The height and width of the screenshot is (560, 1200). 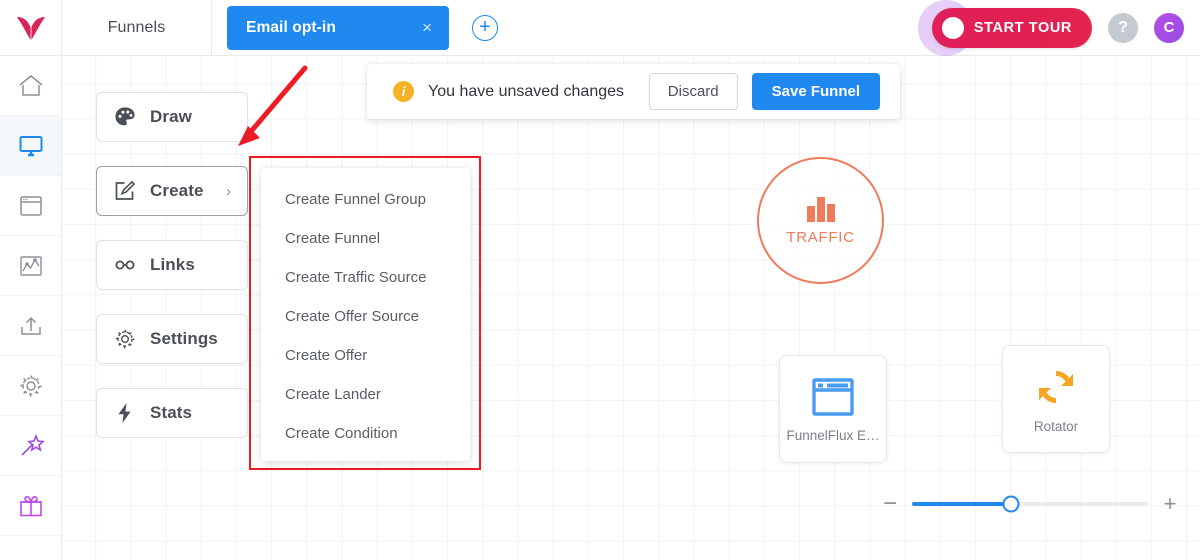 I want to click on menu-item-label: Create Lander, so click(x=333, y=394).